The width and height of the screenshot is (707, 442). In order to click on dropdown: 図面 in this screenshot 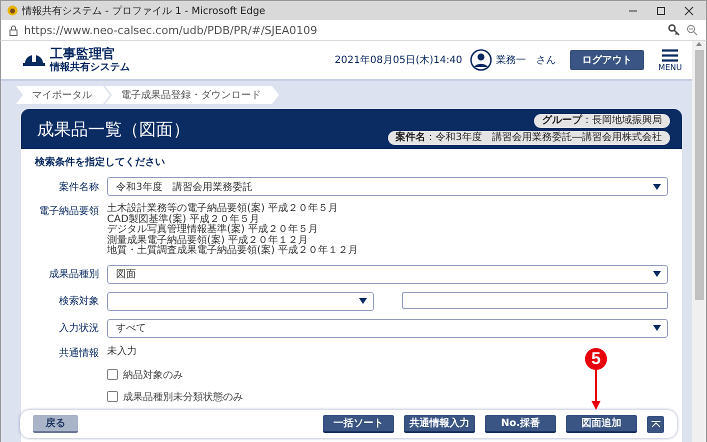, I will do `click(387, 274)`.